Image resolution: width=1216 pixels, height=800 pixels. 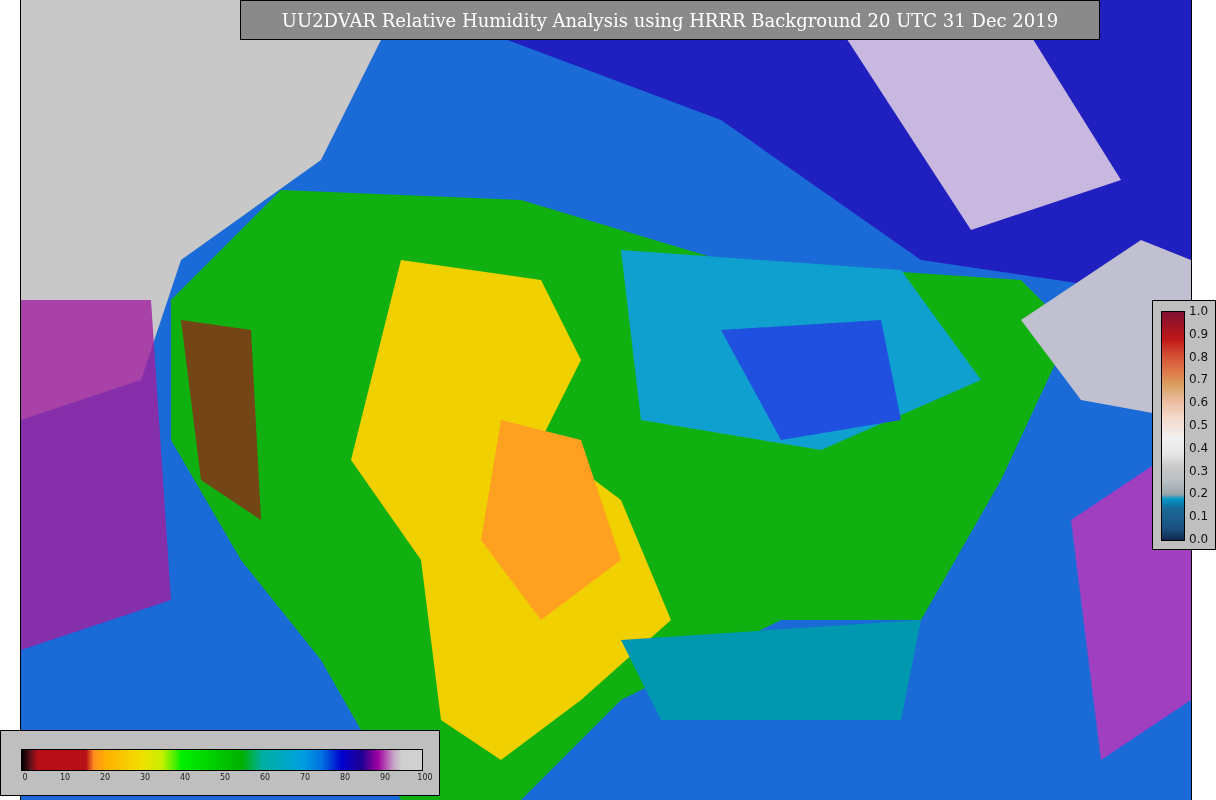 I want to click on scale-tick-label: 60, so click(x=265, y=777).